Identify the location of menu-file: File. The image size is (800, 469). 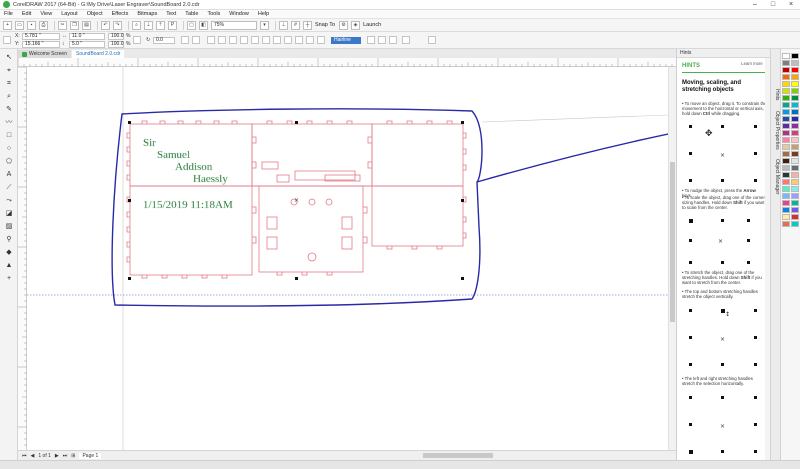
(8, 14).